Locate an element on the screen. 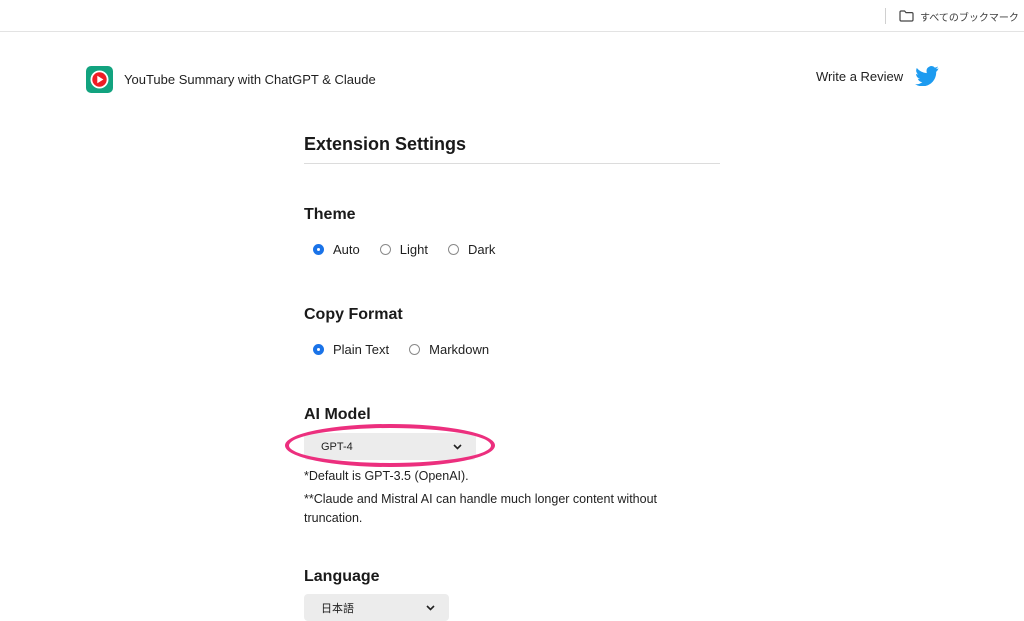  extension-header: YouTube Summary with ChatGPT & Claude is located at coordinates (231, 79).